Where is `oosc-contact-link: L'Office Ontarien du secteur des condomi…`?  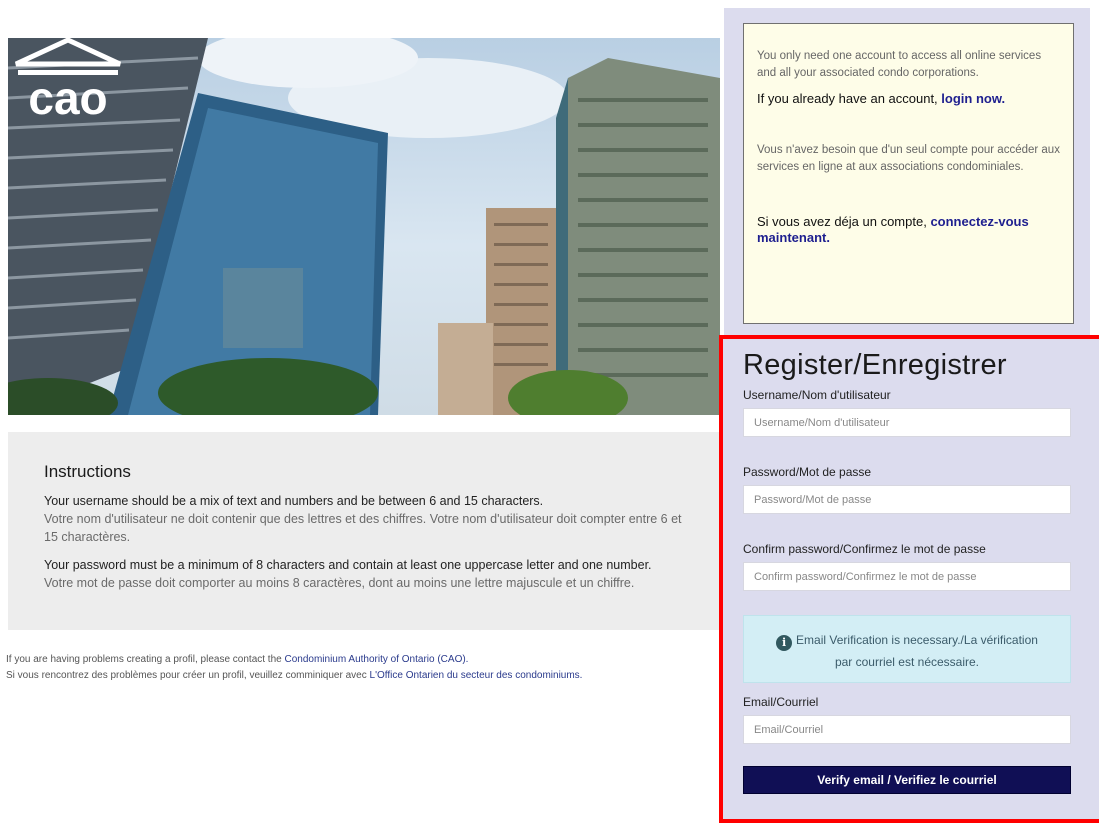
oosc-contact-link: L'Office Ontarien du secteur des condomi… is located at coordinates (476, 675).